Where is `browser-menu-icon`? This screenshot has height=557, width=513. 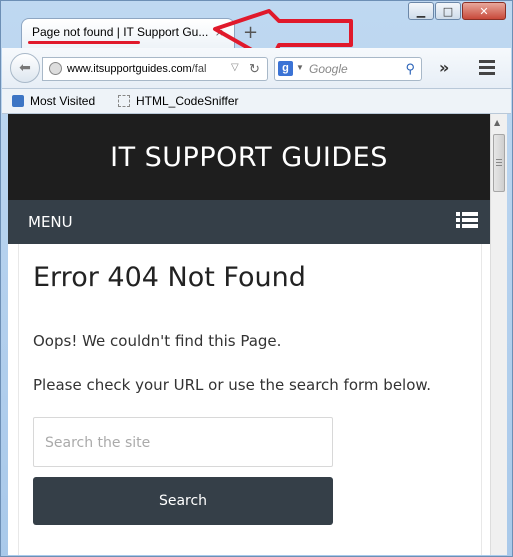
browser-menu-icon is located at coordinates (487, 68).